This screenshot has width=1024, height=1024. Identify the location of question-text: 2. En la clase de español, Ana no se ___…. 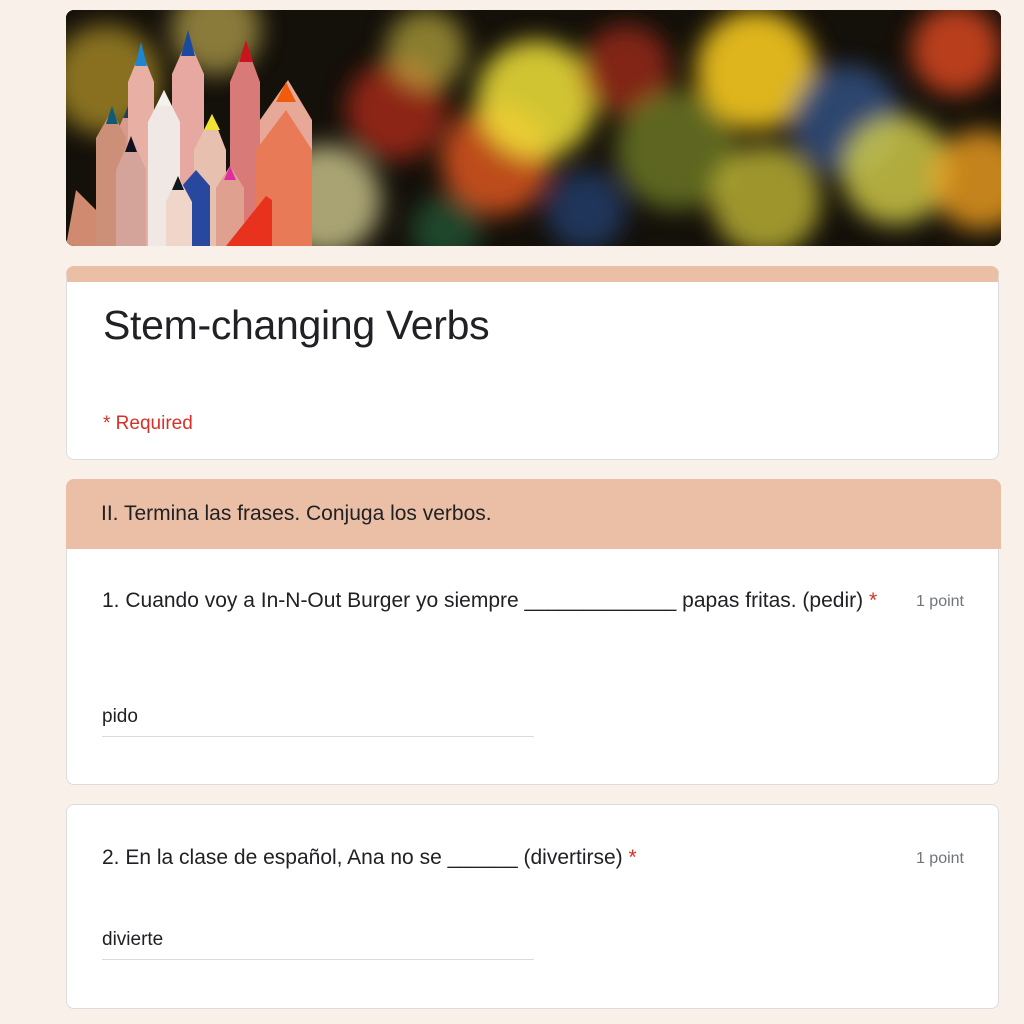
(494, 858).